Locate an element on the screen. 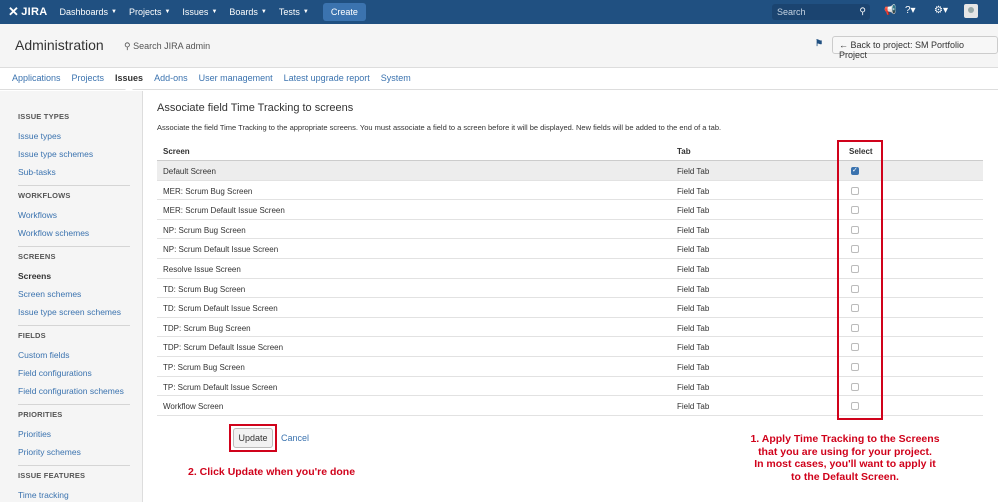 This screenshot has height=502, width=998. sidebar-item-workflows: Workflows is located at coordinates (33, 215).